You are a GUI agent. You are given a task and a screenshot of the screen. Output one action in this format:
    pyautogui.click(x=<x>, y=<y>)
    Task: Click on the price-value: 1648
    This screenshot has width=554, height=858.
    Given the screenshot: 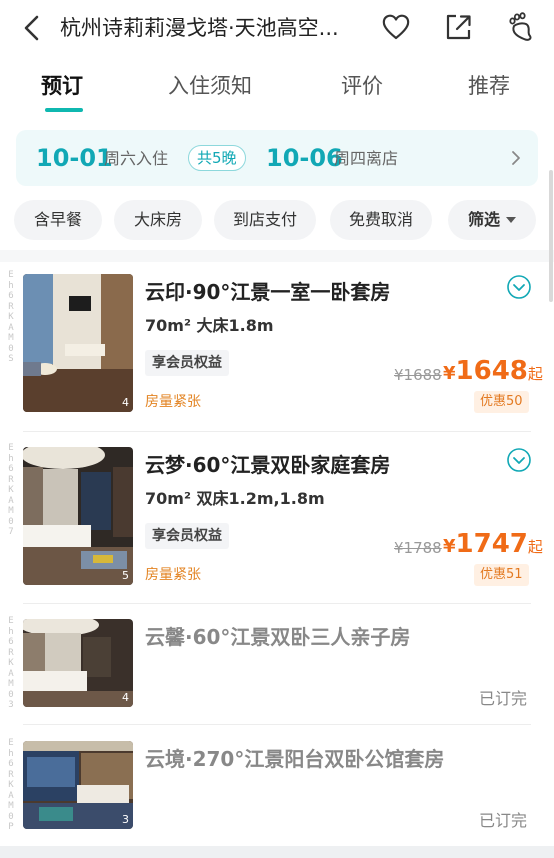 What is the action you would take?
    pyautogui.click(x=491, y=371)
    